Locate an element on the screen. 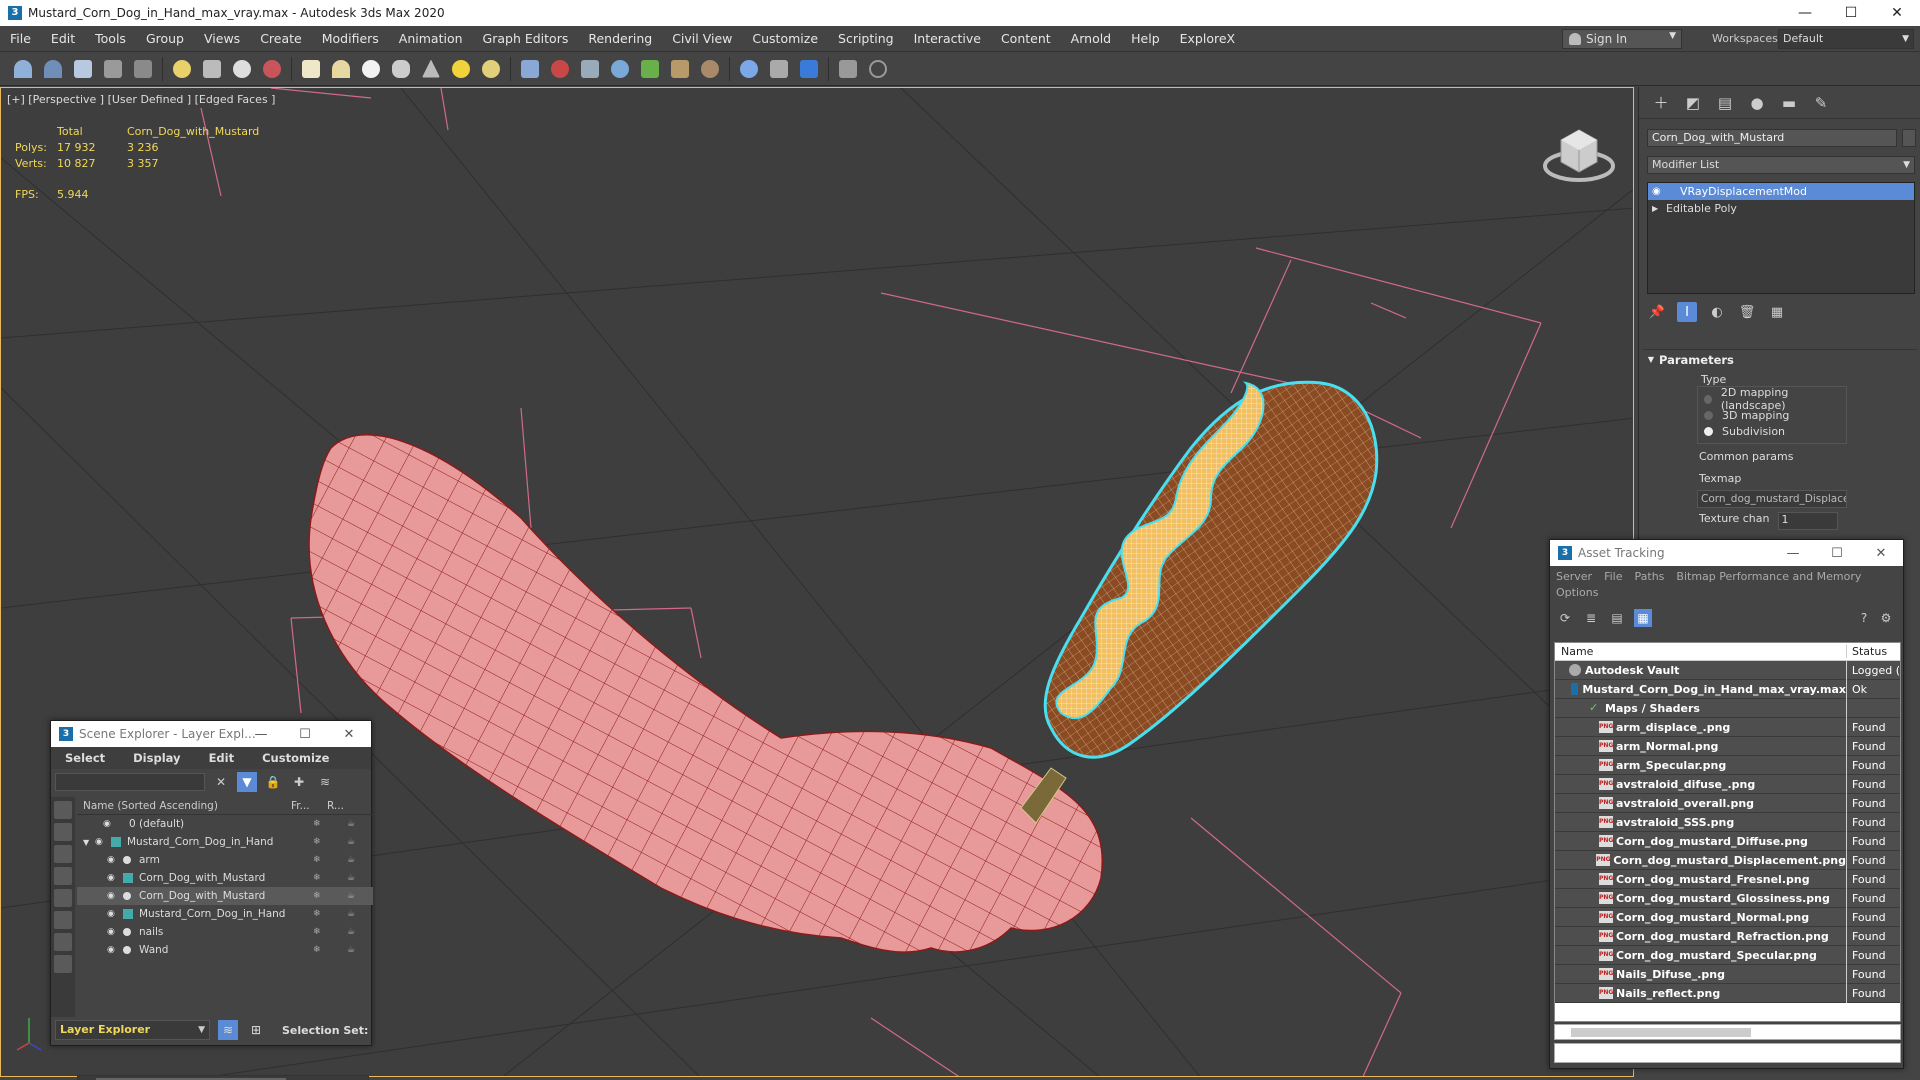 This screenshot has height=1080, width=1920. tree-row-default-layer: ◉ 0 (default) ❄ ☕ is located at coordinates (225, 824).